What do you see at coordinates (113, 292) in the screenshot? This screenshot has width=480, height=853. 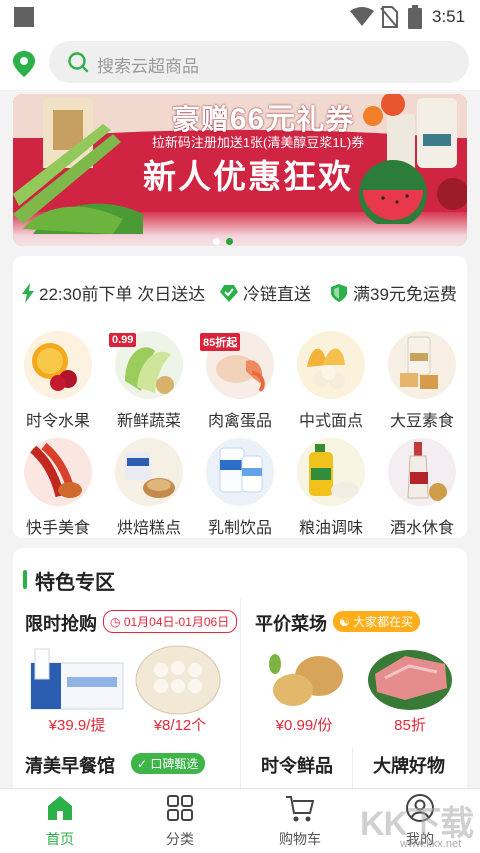 I see `feature-fast-delivery: 22:30前下单 次日送达` at bounding box center [113, 292].